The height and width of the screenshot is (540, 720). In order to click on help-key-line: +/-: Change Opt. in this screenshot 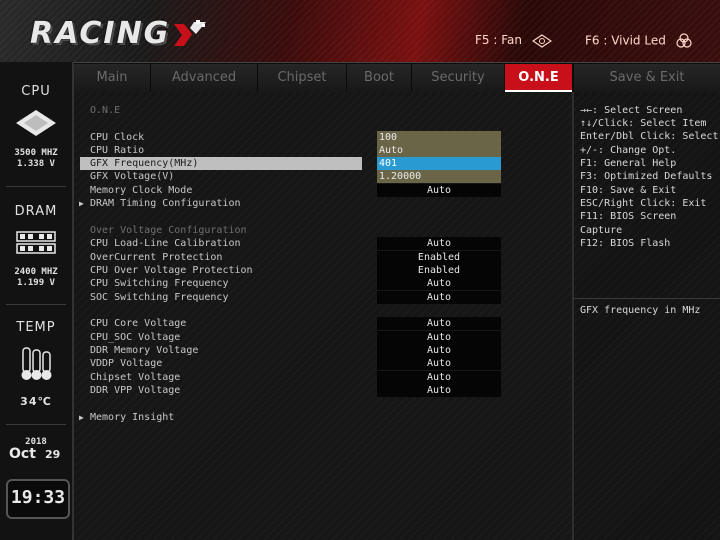, I will do `click(628, 150)`.